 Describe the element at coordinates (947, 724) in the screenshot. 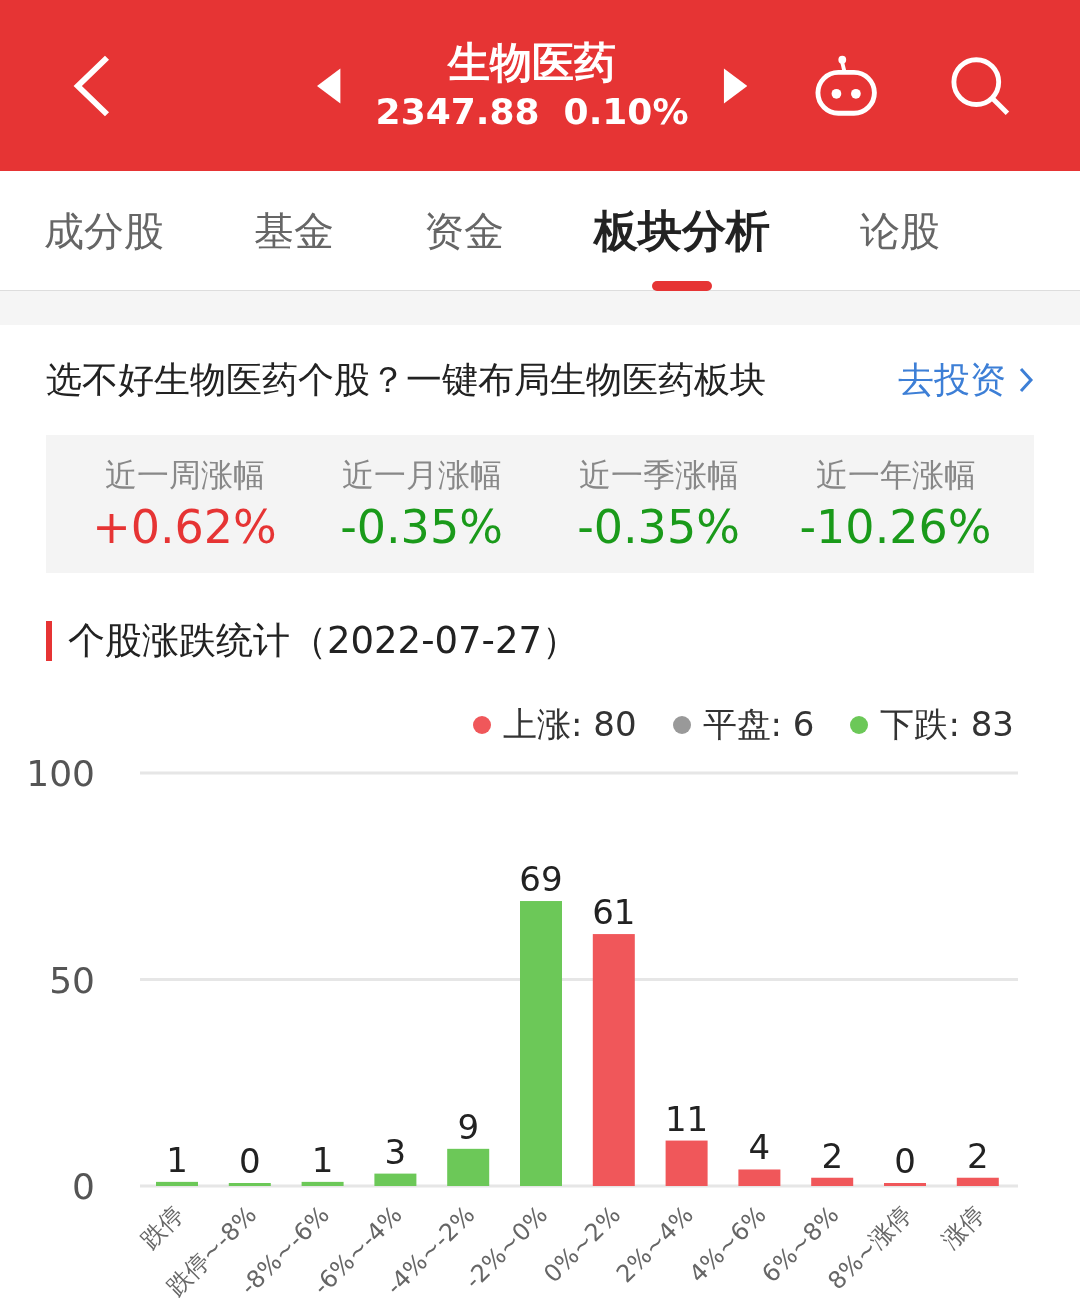

I see `legend-label: 下跌: 83` at that location.